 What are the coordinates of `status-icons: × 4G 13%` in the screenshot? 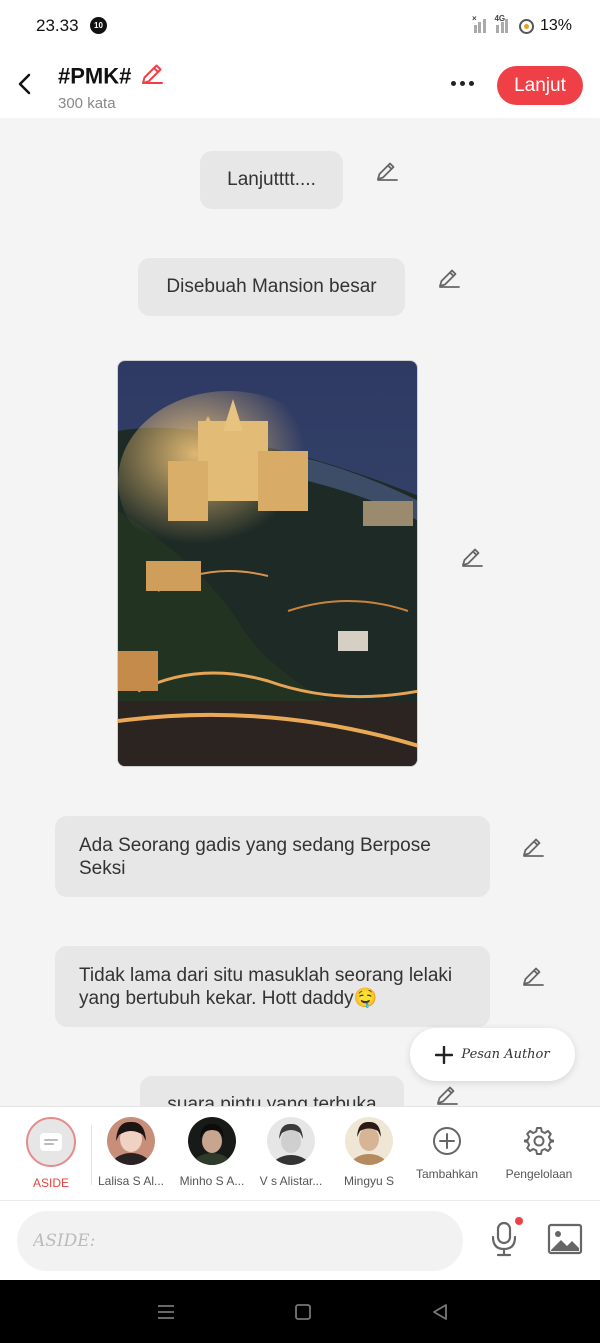 It's located at (522, 25).